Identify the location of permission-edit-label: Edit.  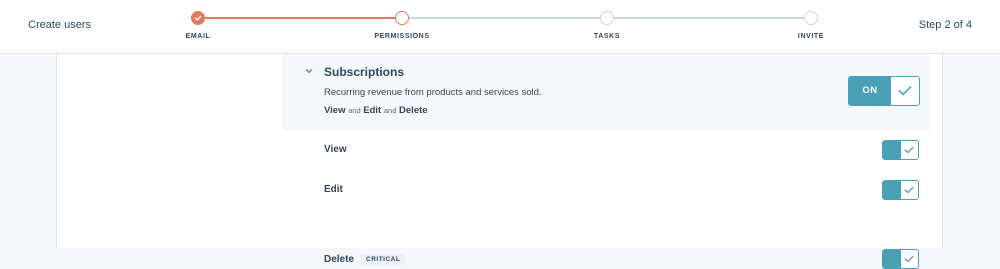
(333, 189).